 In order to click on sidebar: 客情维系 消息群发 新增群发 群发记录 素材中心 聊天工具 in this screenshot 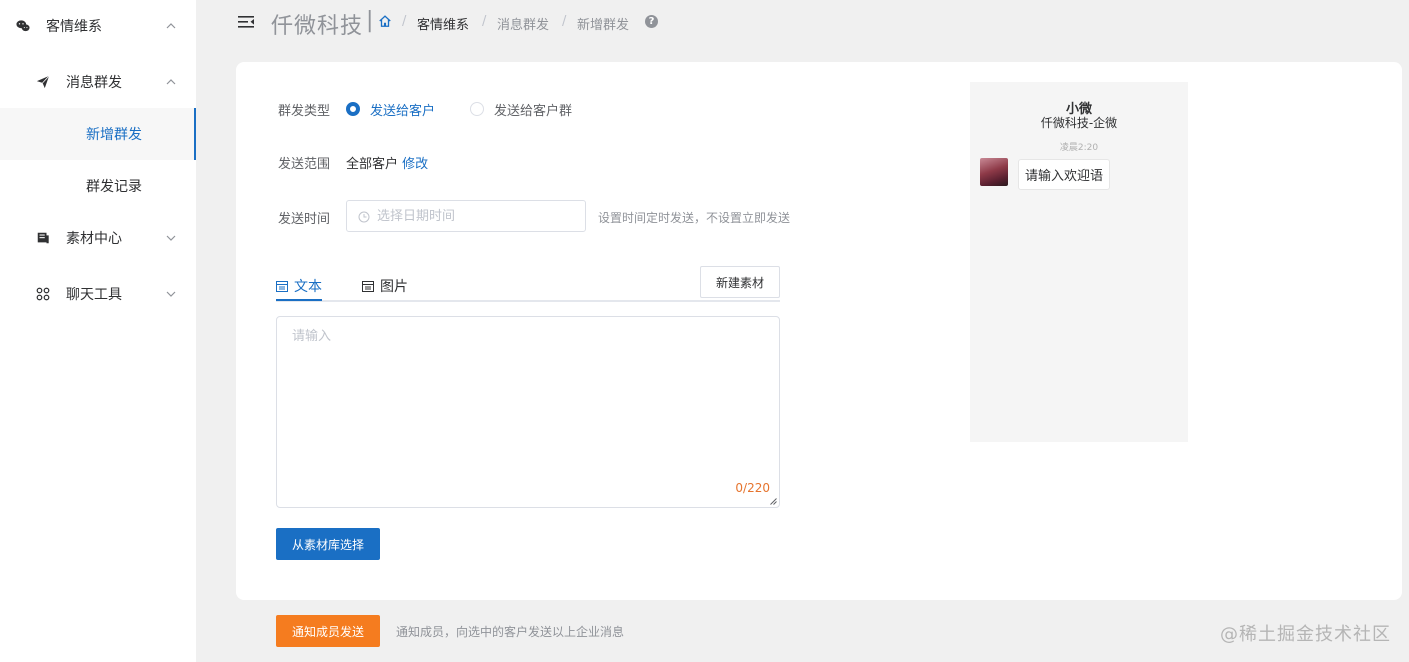, I will do `click(98, 331)`.